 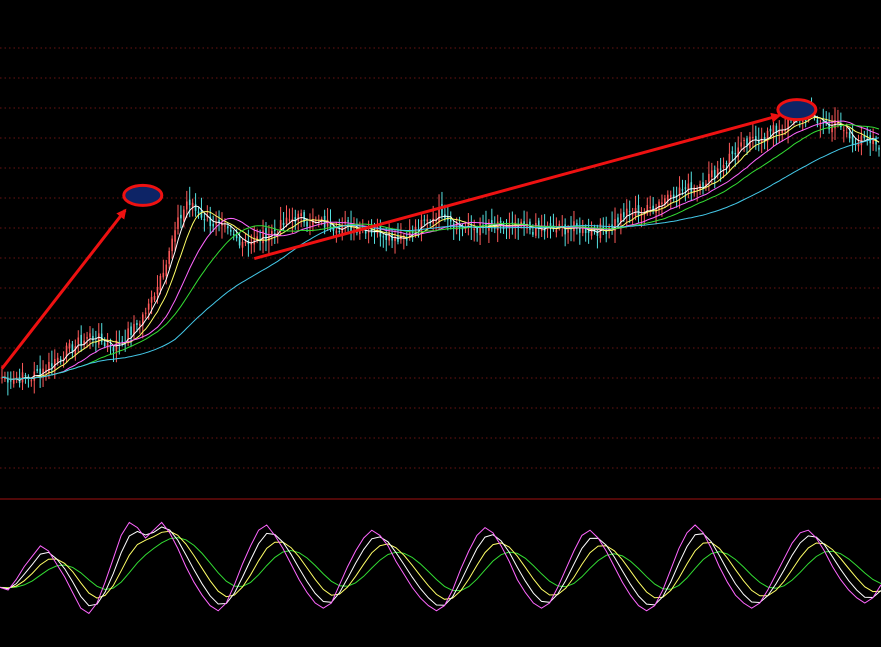 I want to click on oscillator-line-k, so click(x=440, y=566).